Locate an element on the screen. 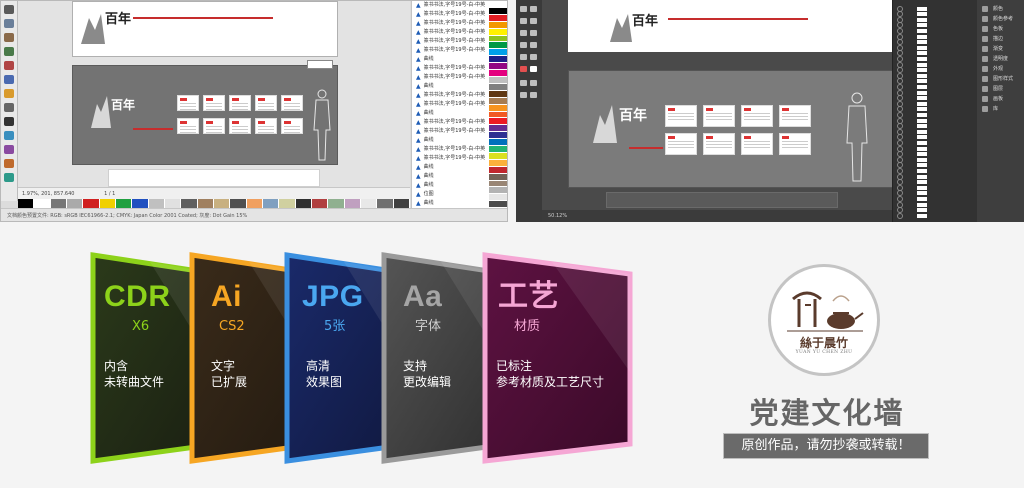  magic-wand-tool-icon is located at coordinates (523, 21).